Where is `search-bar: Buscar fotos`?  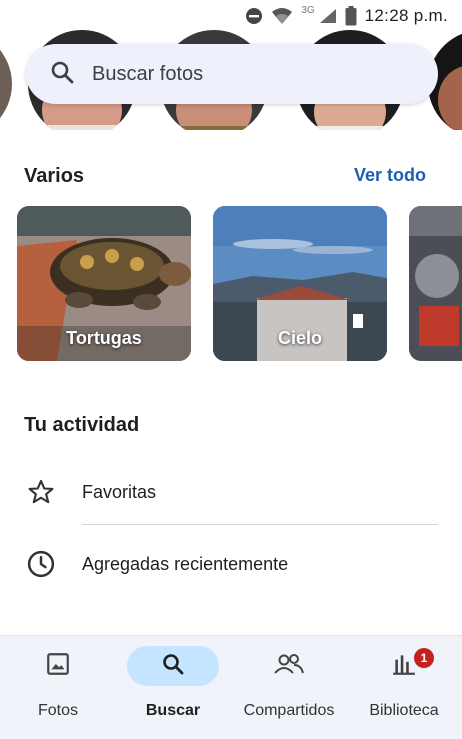
search-bar: Buscar fotos is located at coordinates (232, 74).